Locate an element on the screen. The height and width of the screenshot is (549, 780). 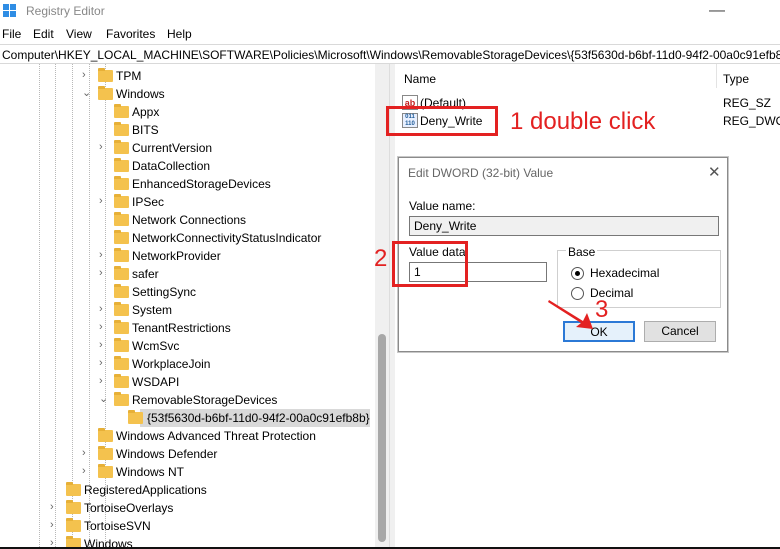
tree-item-settingsync: SettingSync is located at coordinates (187, 292).